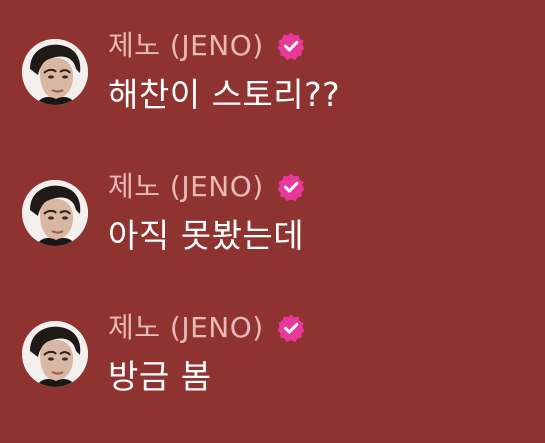 The image size is (545, 443). I want to click on message-text: 방금 봄, so click(160, 376).